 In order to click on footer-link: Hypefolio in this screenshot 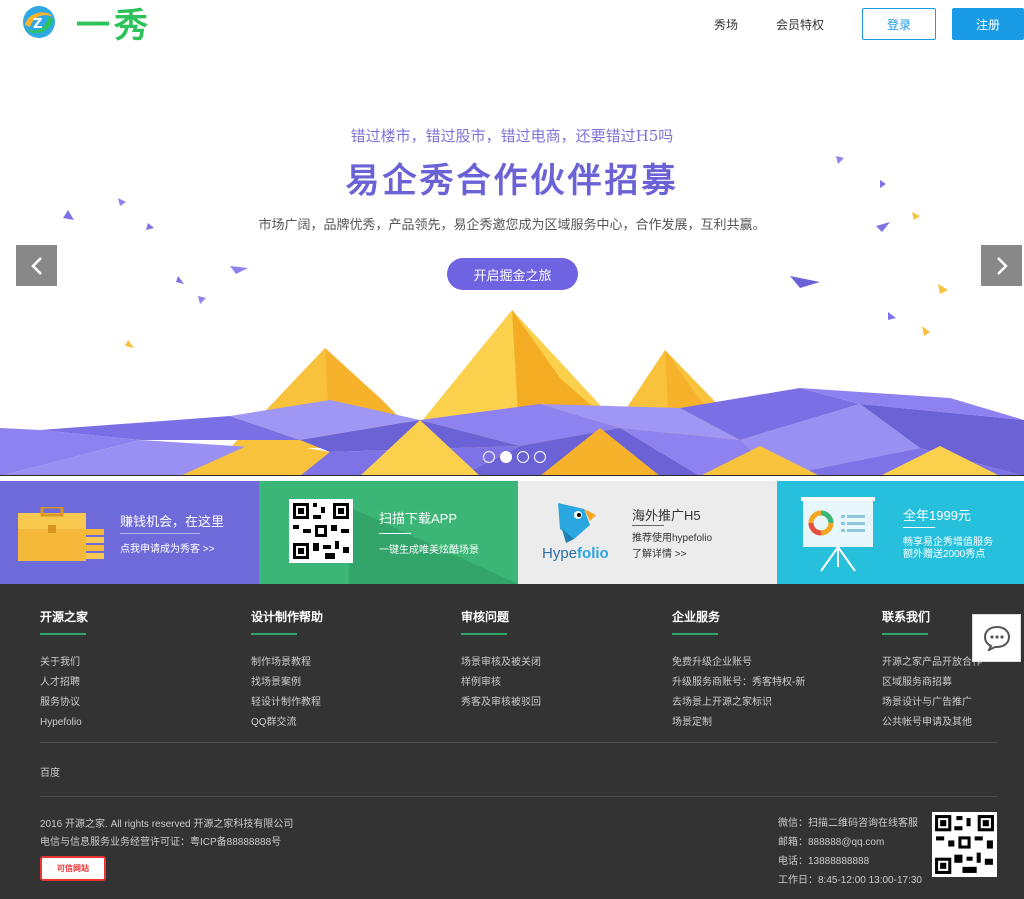, I will do `click(64, 723)`.